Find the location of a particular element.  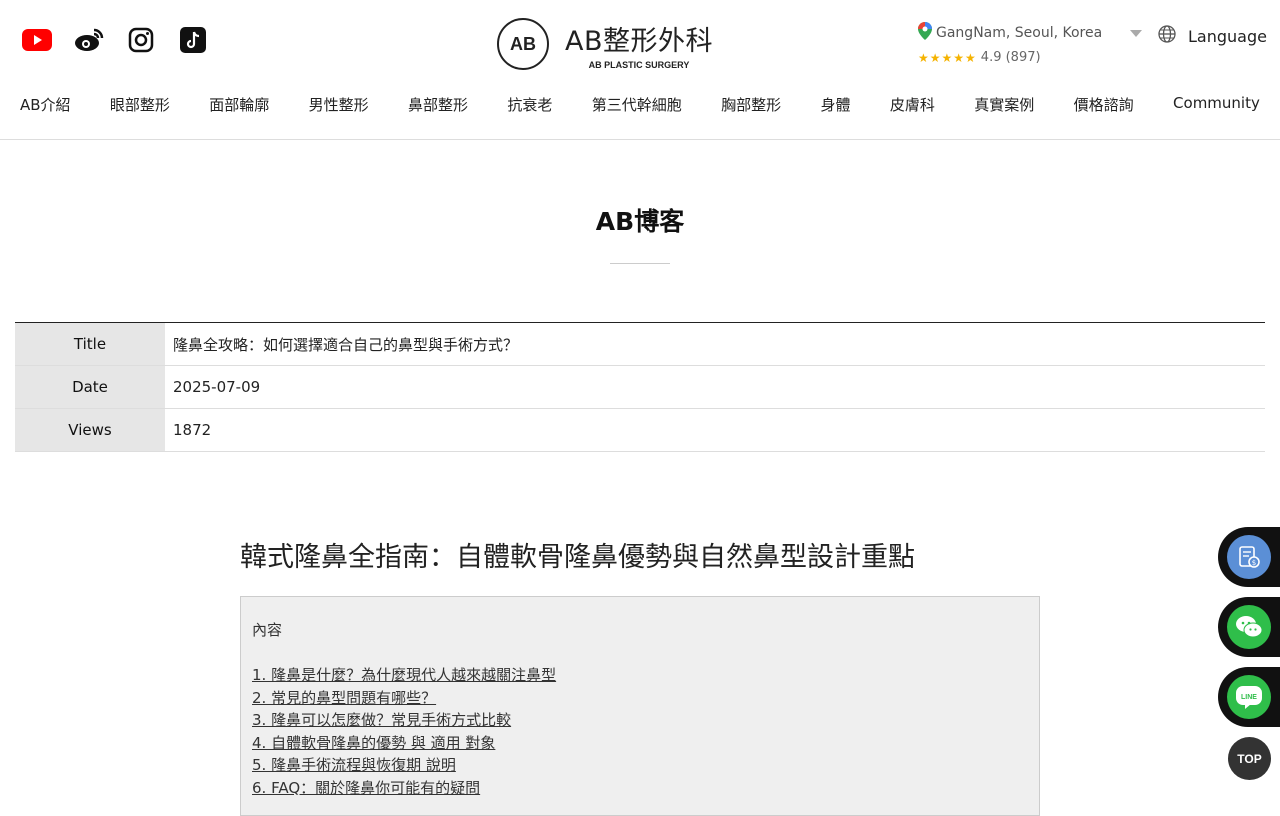

page-title: AB博客 is located at coordinates (640, 221).